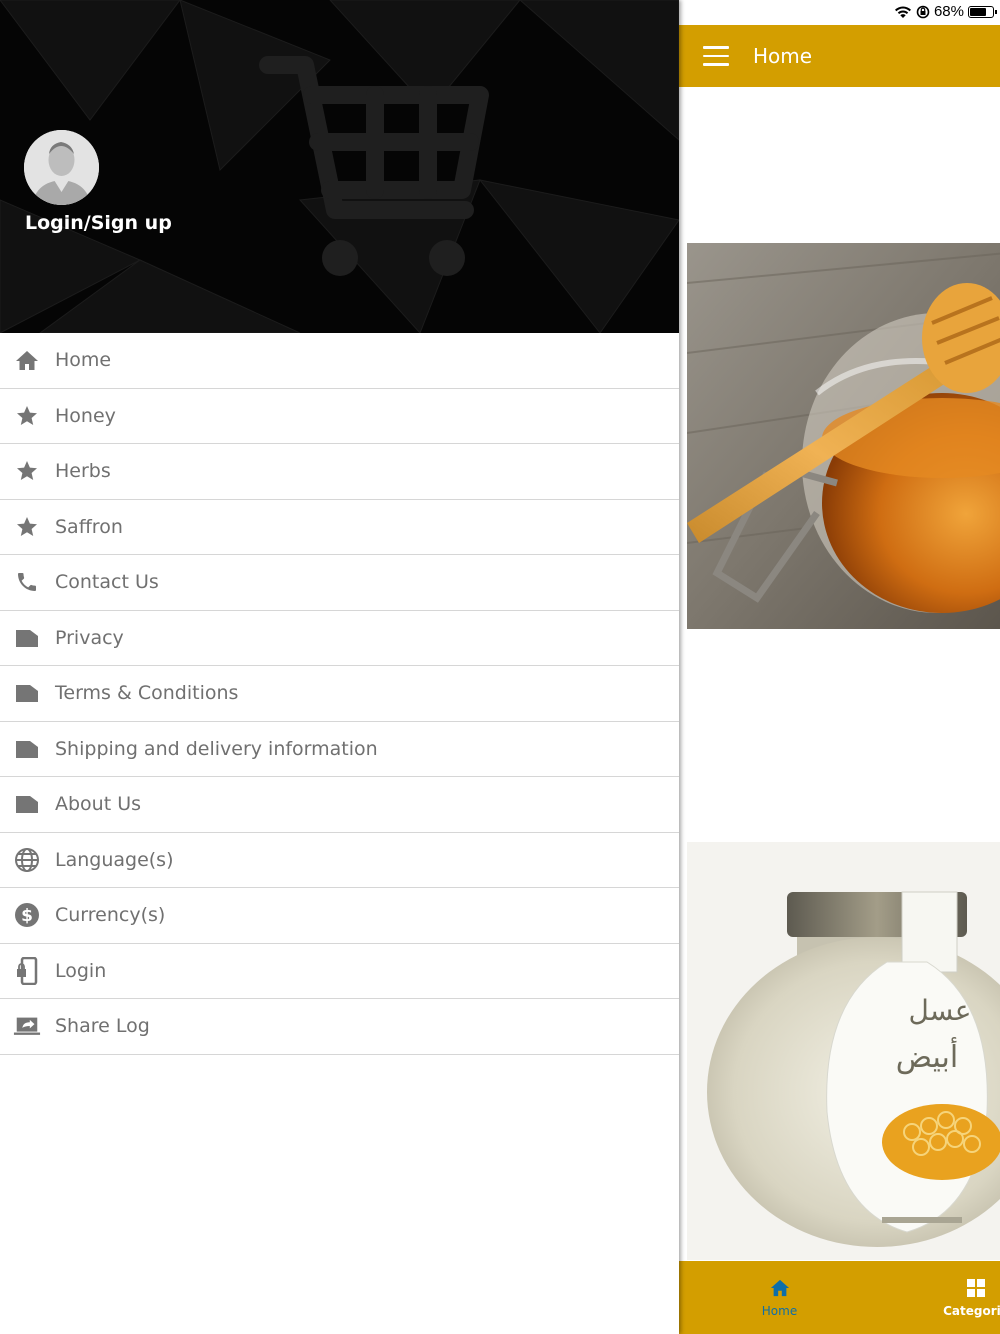 Image resolution: width=1000 pixels, height=1334 pixels. What do you see at coordinates (339, 860) in the screenshot?
I see `menu-item-languages: Language(s)` at bounding box center [339, 860].